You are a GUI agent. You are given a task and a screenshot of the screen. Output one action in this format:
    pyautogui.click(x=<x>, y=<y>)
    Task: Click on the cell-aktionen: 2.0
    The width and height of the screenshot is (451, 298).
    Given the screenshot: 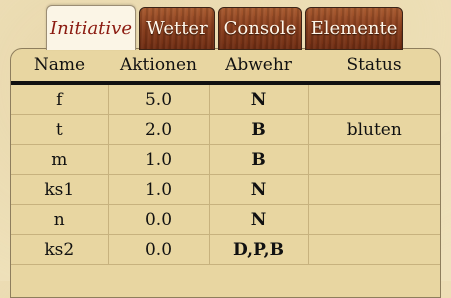 What is the action you would take?
    pyautogui.click(x=159, y=129)
    